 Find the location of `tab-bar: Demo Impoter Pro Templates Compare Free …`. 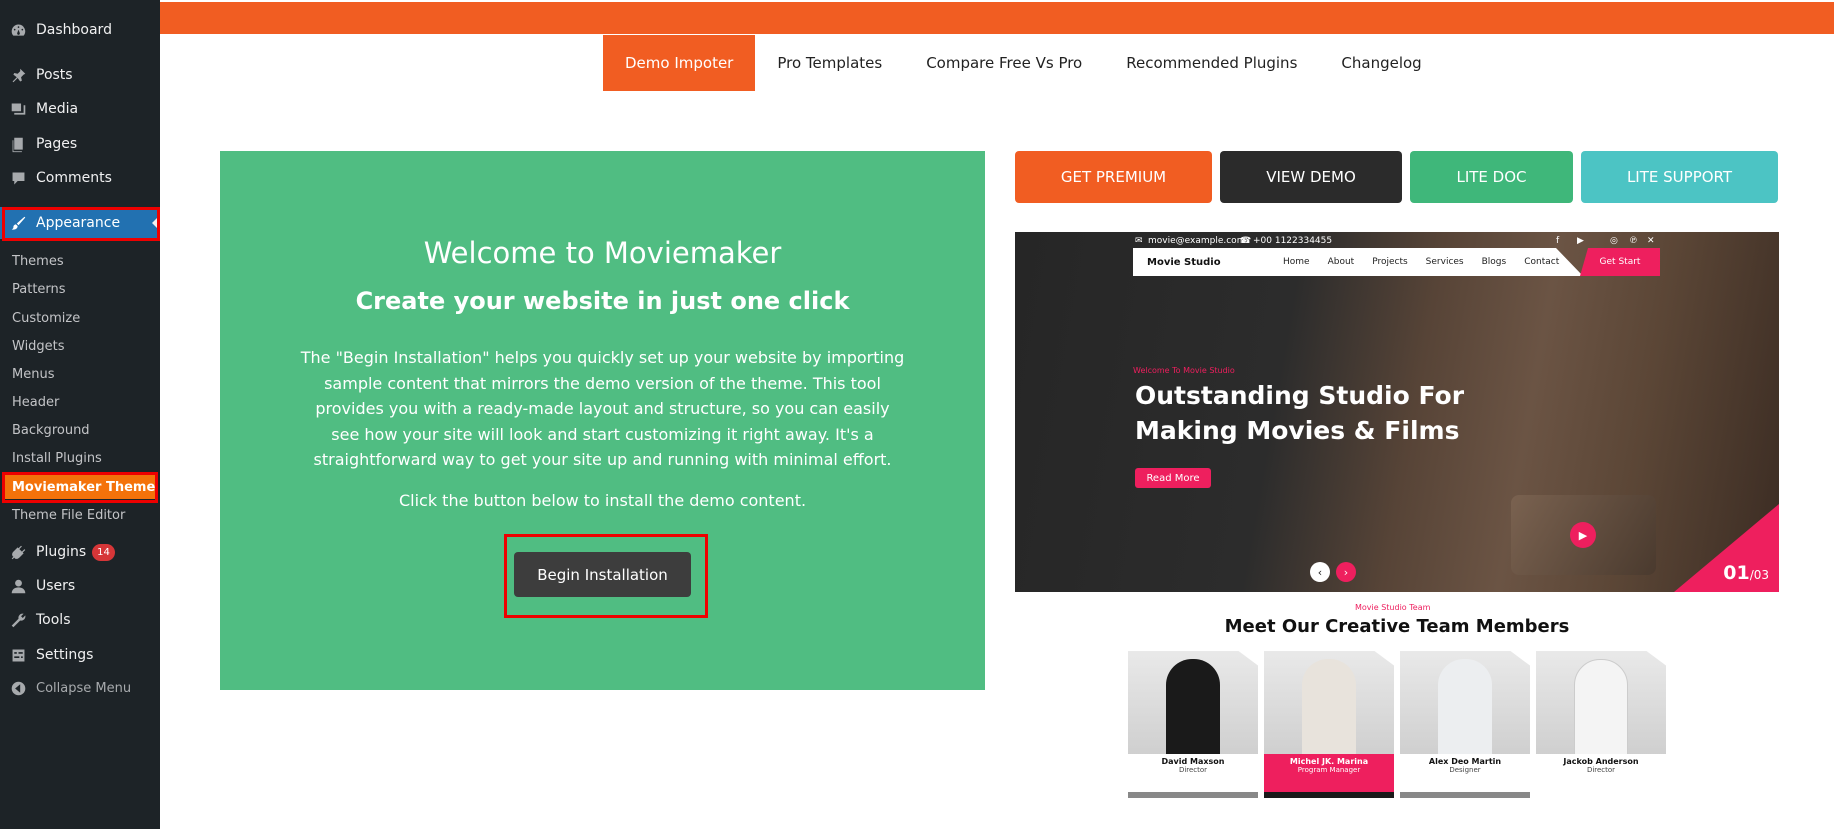

tab-bar: Demo Impoter Pro Templates Compare Free … is located at coordinates (1023, 63).